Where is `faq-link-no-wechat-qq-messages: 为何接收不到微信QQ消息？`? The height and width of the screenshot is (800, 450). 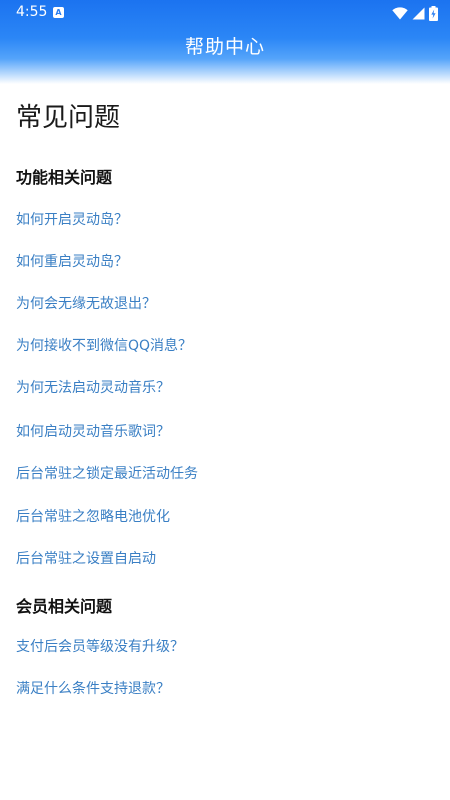 faq-link-no-wechat-qq-messages: 为何接收不到微信QQ消息？ is located at coordinates (104, 345).